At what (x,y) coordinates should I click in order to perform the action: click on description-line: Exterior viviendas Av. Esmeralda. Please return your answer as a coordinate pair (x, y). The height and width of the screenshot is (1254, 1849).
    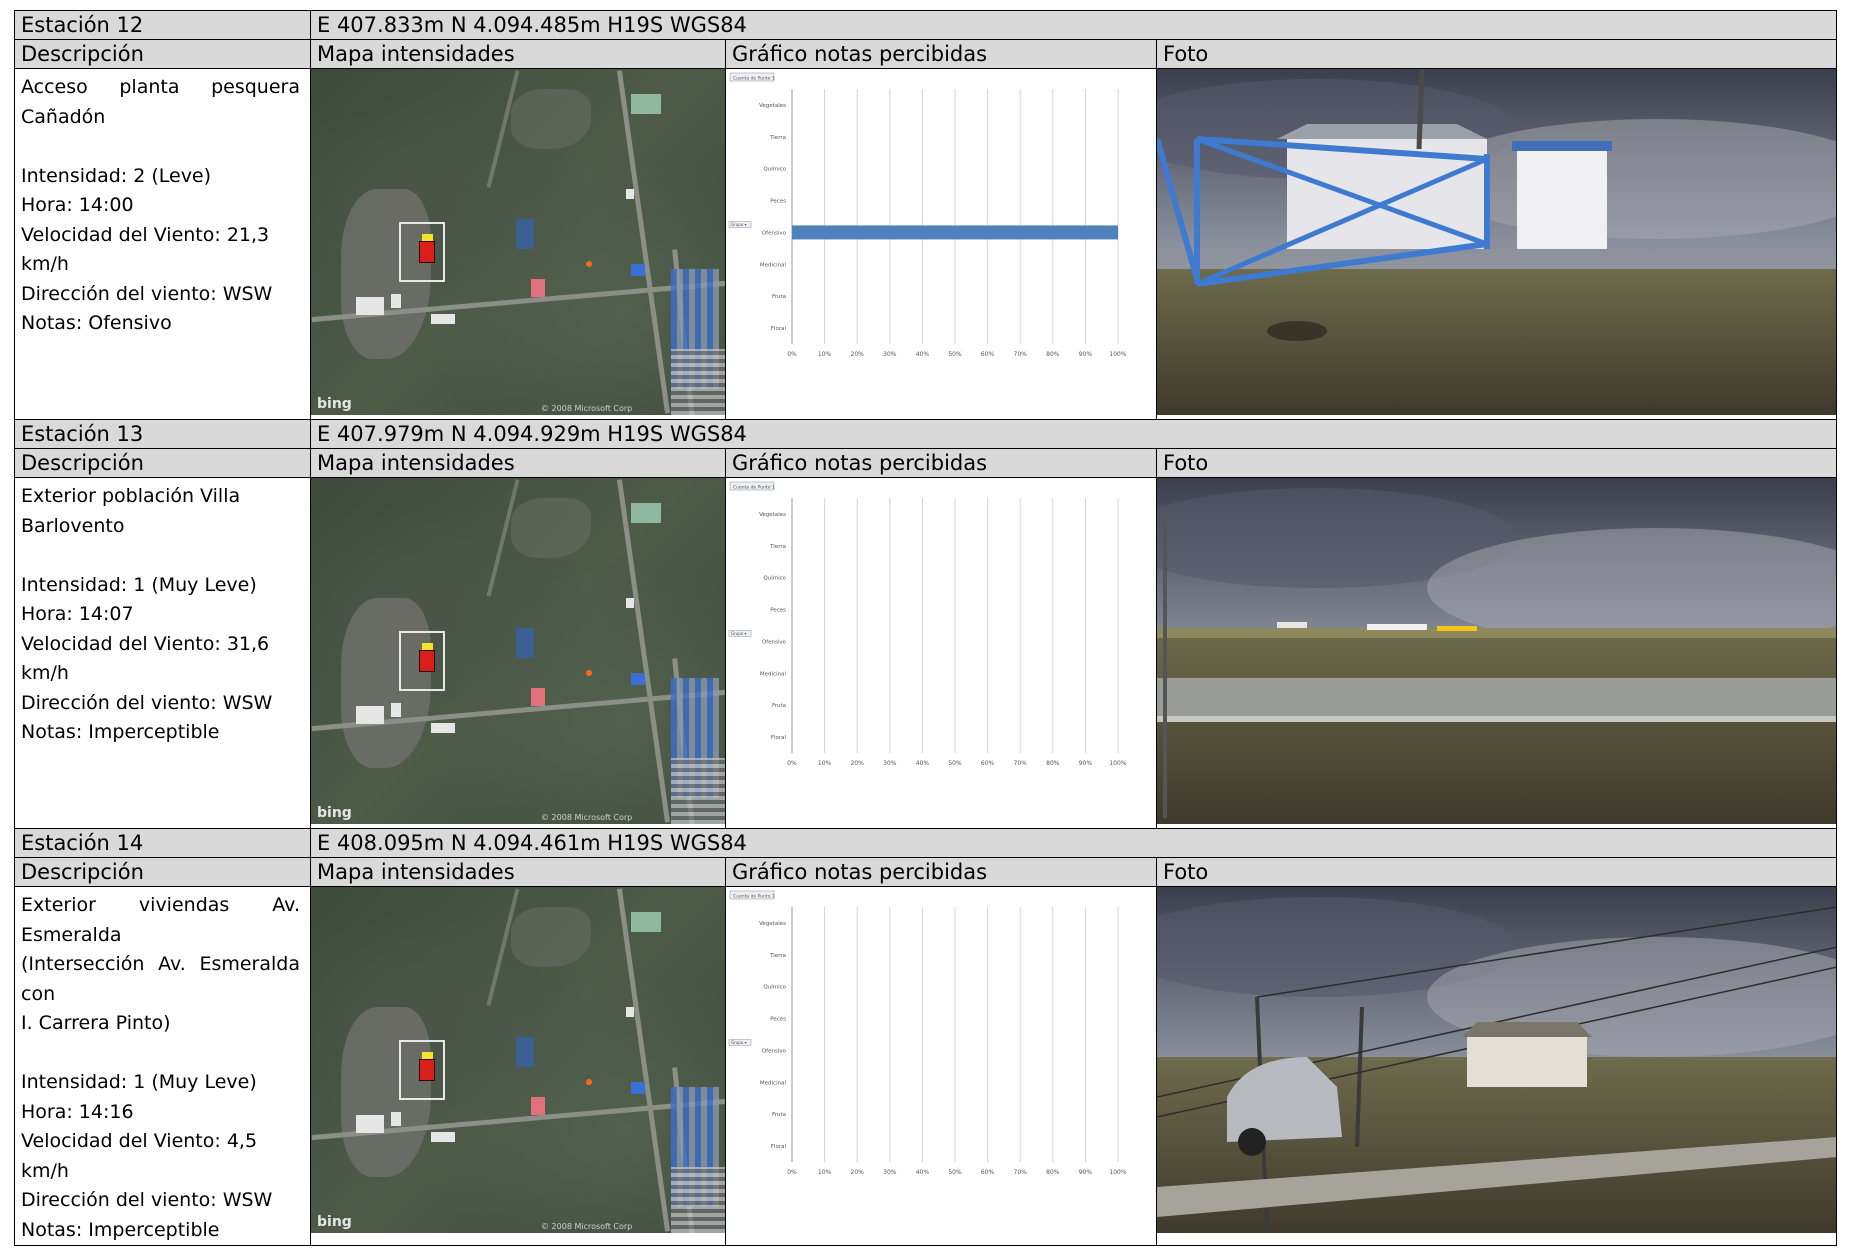
    Looking at the image, I should click on (160, 920).